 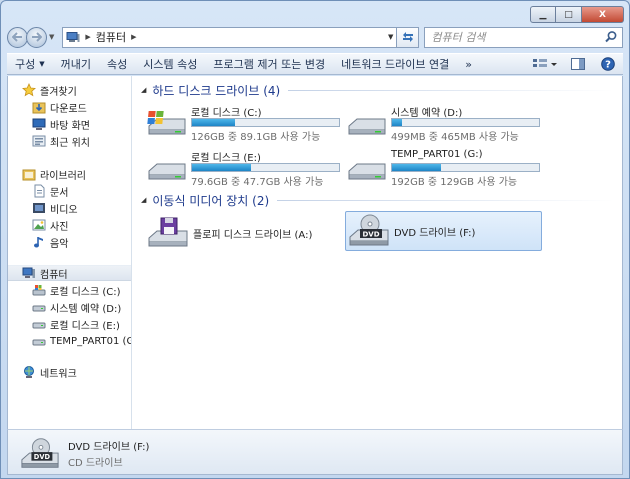 I want to click on organize-menu: 구성 ▼, so click(x=30, y=64).